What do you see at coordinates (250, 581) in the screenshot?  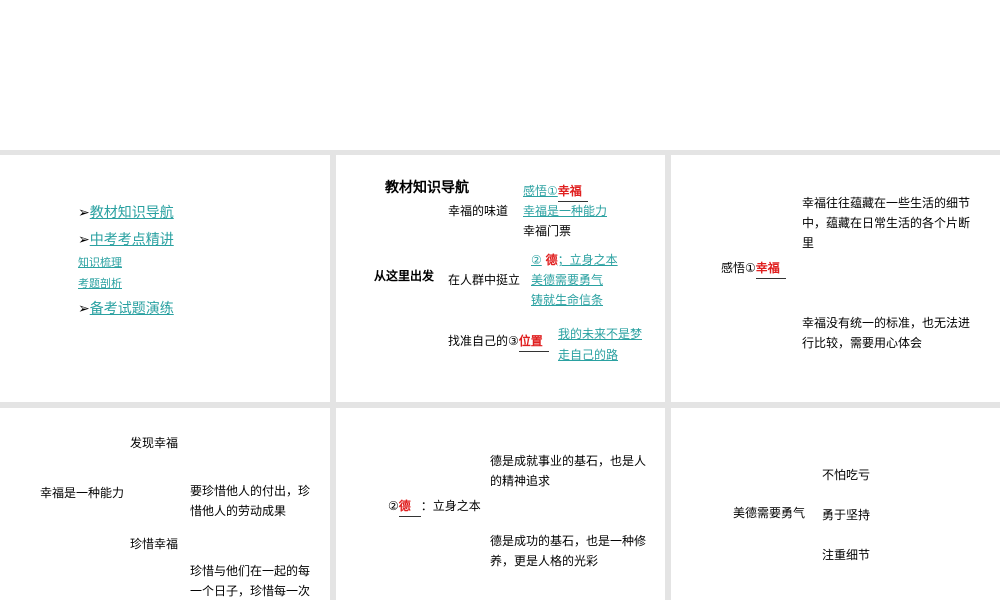 I see `paragraph: 珍惜与他们在一起的每一个日子，珍惜每一次` at bounding box center [250, 581].